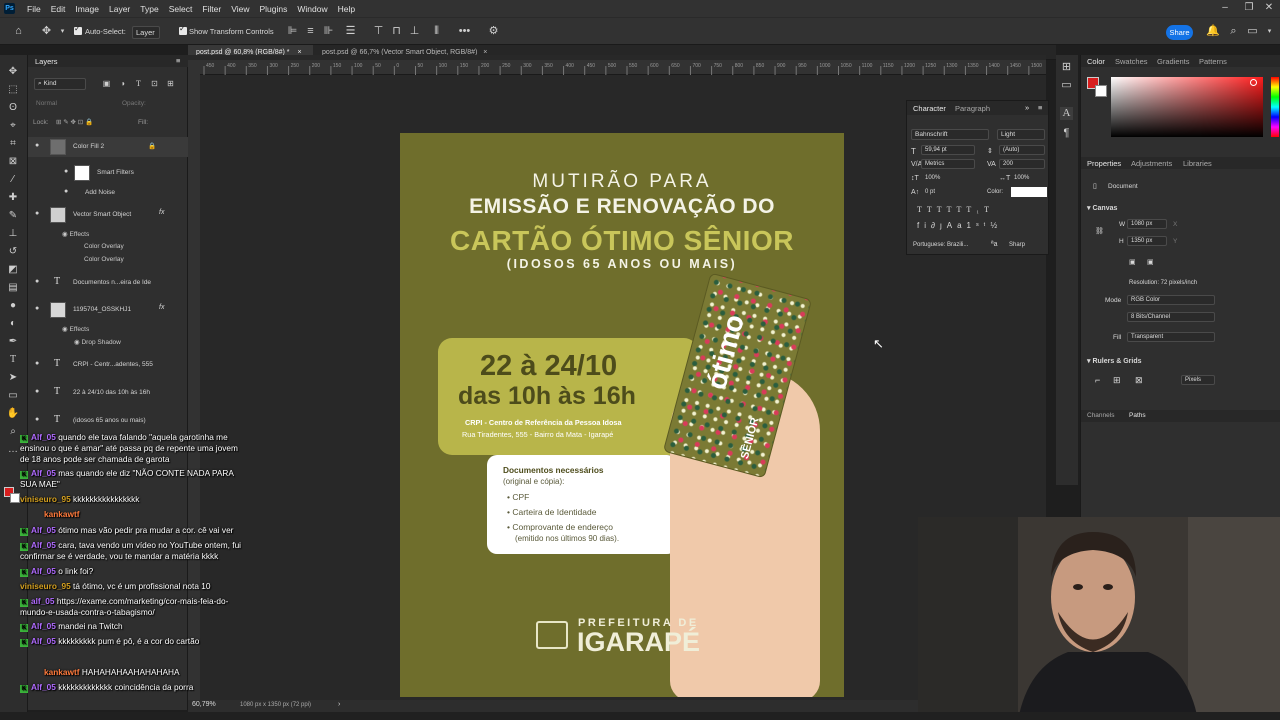 The image size is (1280, 720). What do you see at coordinates (13, 180) in the screenshot?
I see `eyedropper-tool-icon: ⁄` at bounding box center [13, 180].